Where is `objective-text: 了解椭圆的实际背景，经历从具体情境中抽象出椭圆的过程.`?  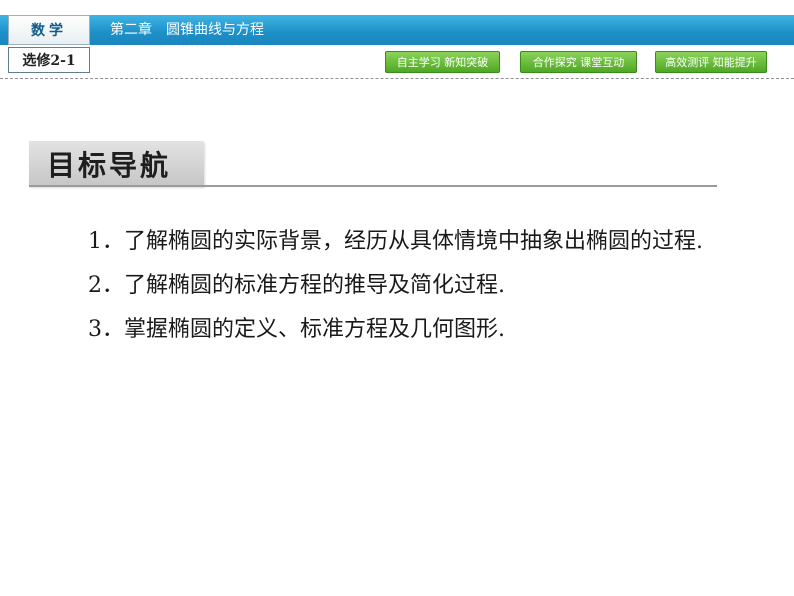
objective-text: 了解椭圆的实际背景，经历从具体情境中抽象出椭圆的过程. is located at coordinates (413, 241).